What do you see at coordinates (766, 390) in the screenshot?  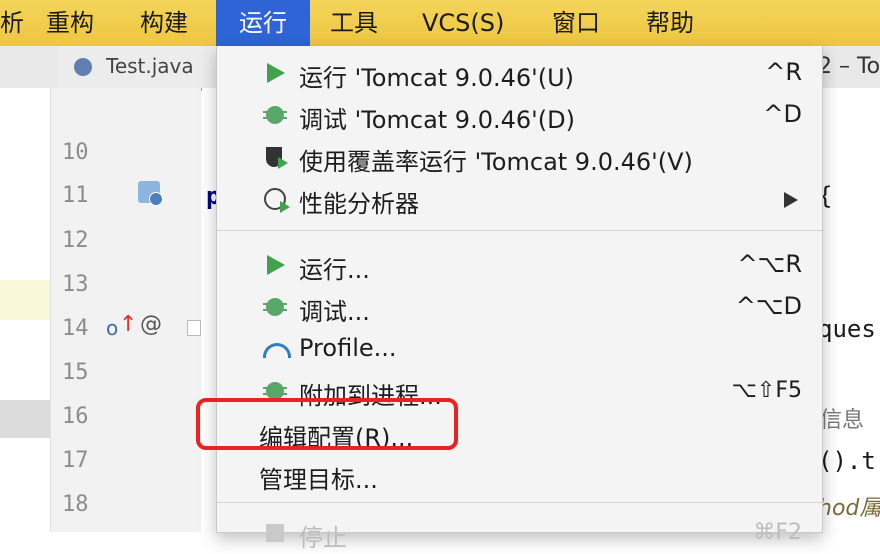 I see `shortcut-label: ⌥⇧F5` at bounding box center [766, 390].